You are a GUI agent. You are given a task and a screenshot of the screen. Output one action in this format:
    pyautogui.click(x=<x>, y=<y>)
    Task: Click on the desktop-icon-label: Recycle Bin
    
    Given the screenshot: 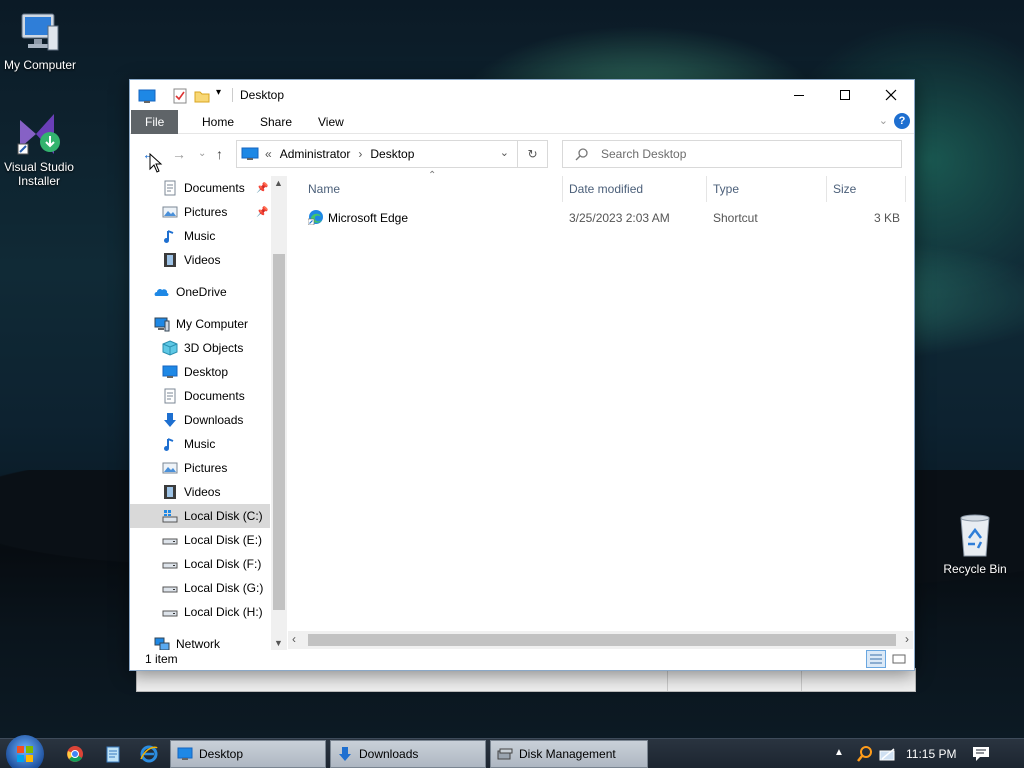 What is the action you would take?
    pyautogui.click(x=975, y=569)
    